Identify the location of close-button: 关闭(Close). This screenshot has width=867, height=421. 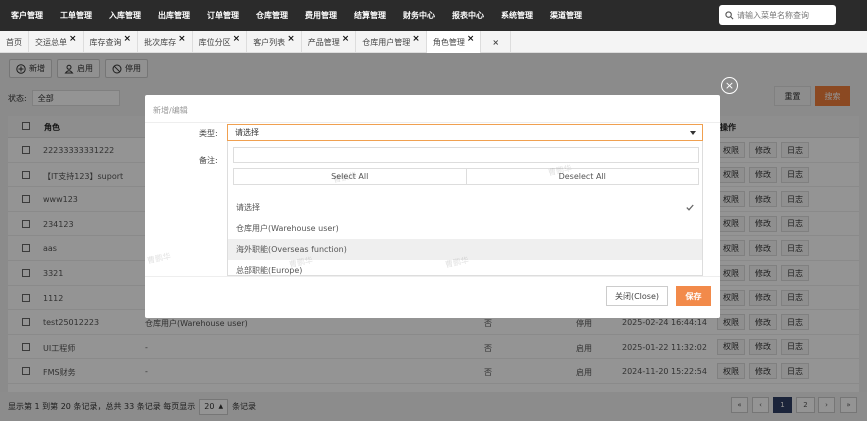
(637, 296).